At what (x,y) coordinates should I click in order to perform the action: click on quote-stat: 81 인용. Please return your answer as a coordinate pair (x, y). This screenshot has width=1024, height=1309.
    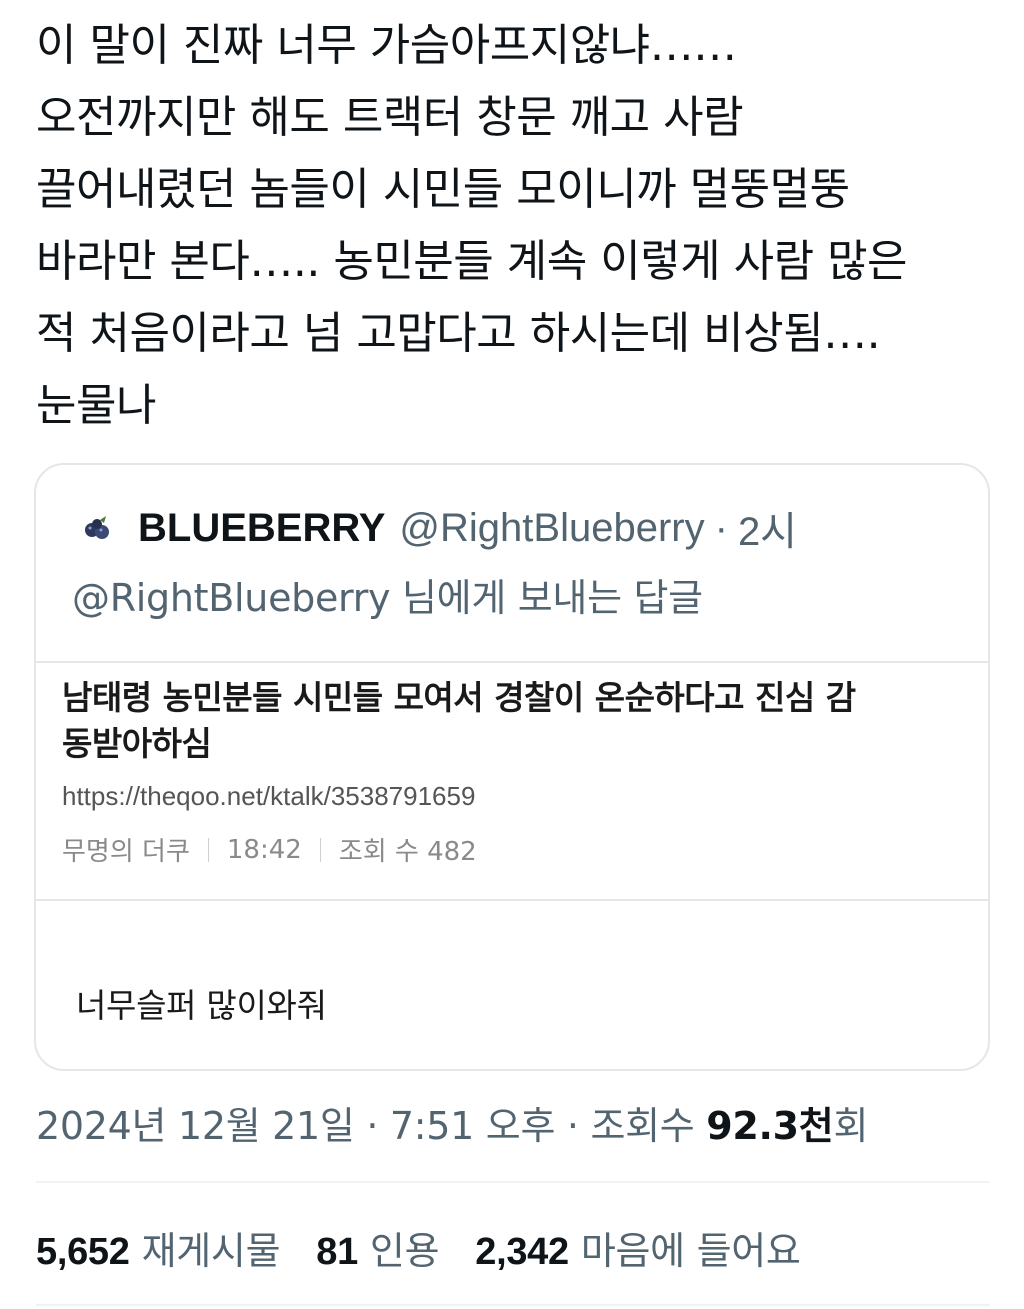
    Looking at the image, I should click on (377, 1247).